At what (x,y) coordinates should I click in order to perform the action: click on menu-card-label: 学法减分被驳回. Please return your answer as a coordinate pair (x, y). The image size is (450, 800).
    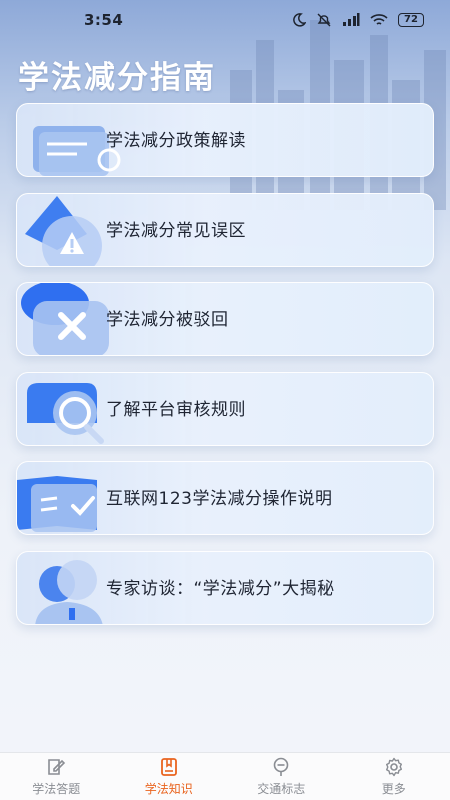
    Looking at the image, I should click on (167, 320).